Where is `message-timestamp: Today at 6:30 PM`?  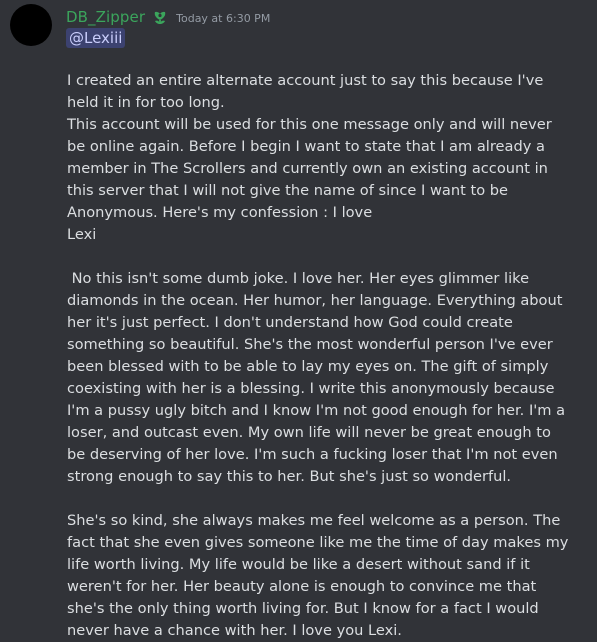 message-timestamp: Today at 6:30 PM is located at coordinates (223, 18).